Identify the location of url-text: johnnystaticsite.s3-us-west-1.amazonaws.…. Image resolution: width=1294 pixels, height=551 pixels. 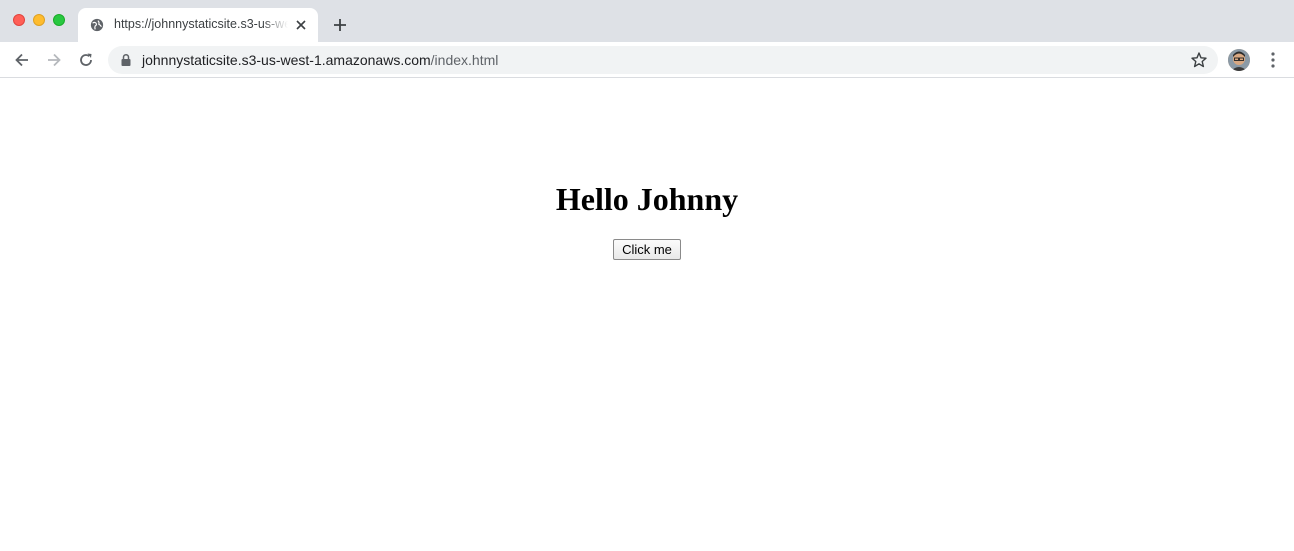
(320, 60).